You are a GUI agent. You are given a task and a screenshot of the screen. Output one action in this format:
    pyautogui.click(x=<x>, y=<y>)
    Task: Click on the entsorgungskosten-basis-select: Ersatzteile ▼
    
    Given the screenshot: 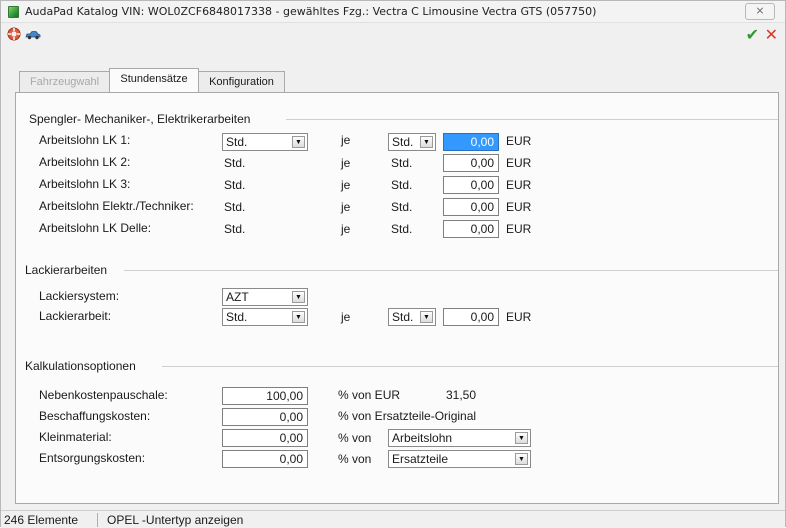 What is the action you would take?
    pyautogui.click(x=459, y=459)
    